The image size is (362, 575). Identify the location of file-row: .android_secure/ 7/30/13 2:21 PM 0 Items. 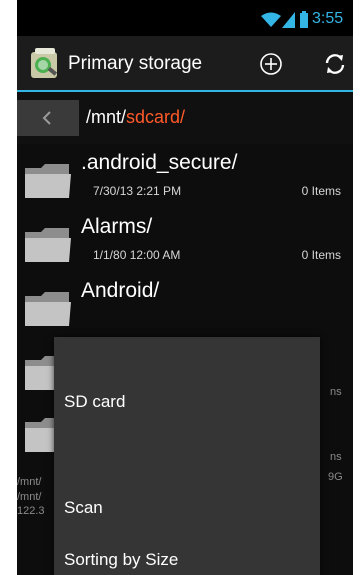
(185, 182).